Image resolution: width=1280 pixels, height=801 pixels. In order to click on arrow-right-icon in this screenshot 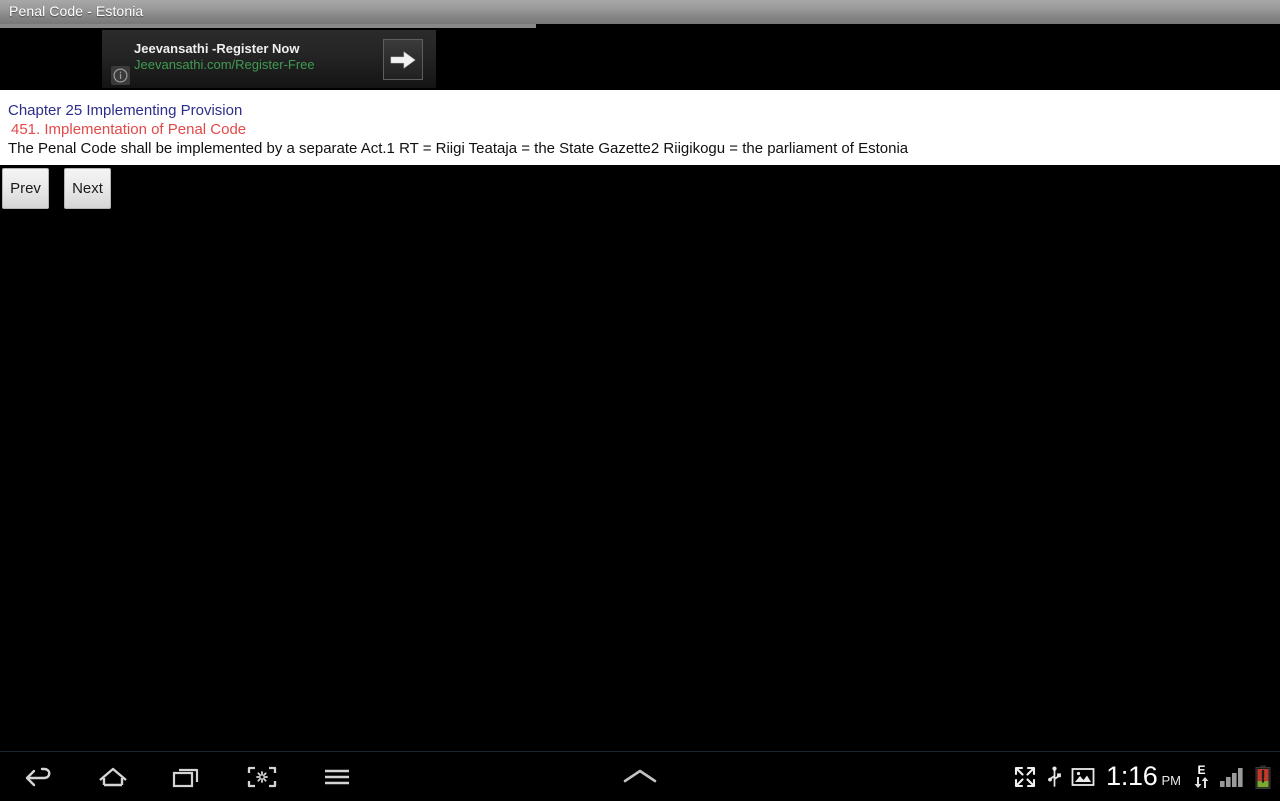, I will do `click(403, 59)`.